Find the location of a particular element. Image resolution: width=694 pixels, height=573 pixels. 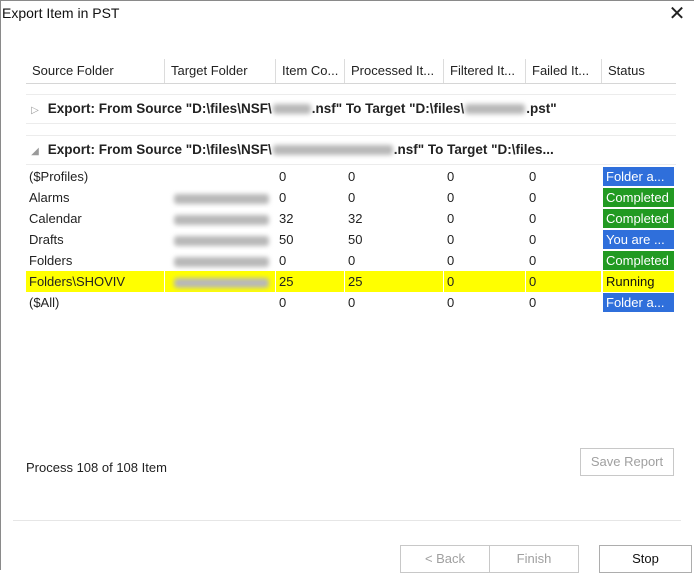

stop-button: Stop is located at coordinates (645, 559).